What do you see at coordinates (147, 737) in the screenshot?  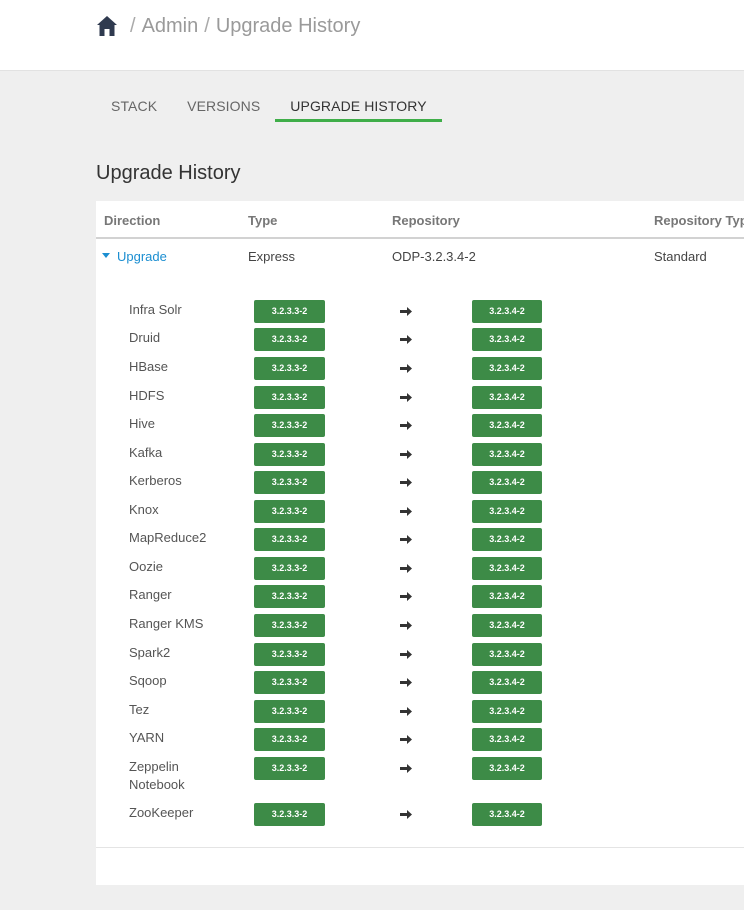 I see `service-name: YARN` at bounding box center [147, 737].